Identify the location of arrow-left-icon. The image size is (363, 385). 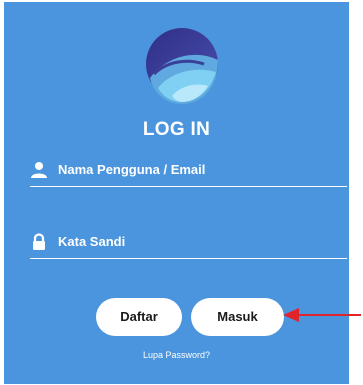
(322, 315).